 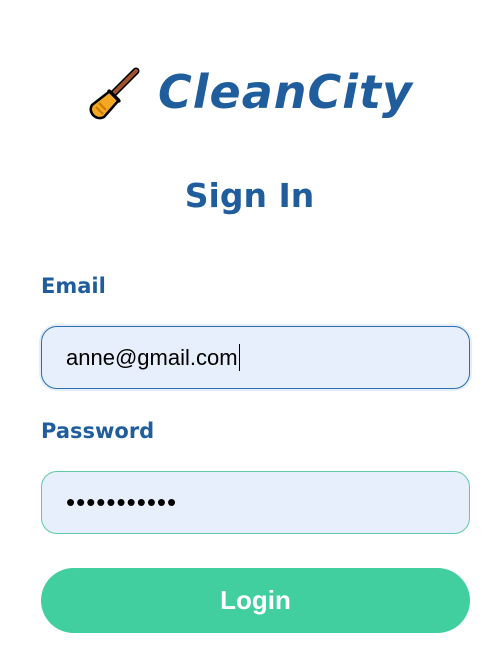 I want to click on password-field: •••••••••••, so click(x=255, y=502).